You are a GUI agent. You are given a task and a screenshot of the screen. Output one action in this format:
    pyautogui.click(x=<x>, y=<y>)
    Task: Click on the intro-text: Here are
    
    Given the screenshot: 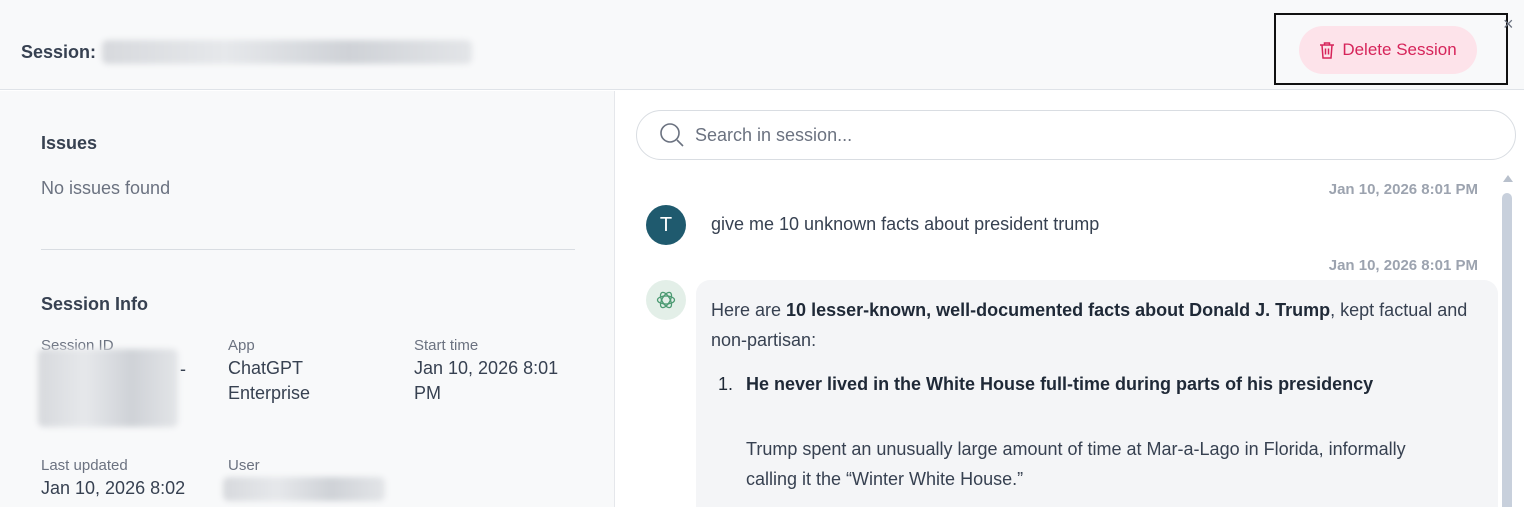 What is the action you would take?
    pyautogui.click(x=749, y=310)
    